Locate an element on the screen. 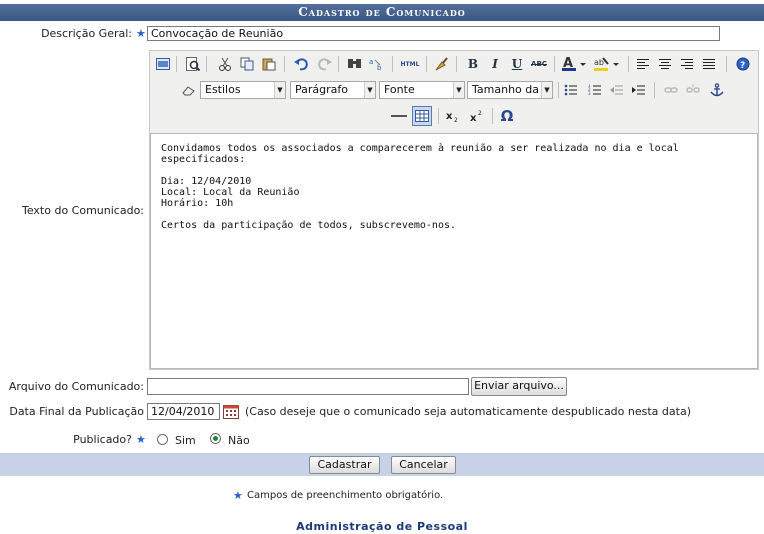 The width and height of the screenshot is (764, 534). font-size-select: Tamanho da Fo ▼ is located at coordinates (510, 90).